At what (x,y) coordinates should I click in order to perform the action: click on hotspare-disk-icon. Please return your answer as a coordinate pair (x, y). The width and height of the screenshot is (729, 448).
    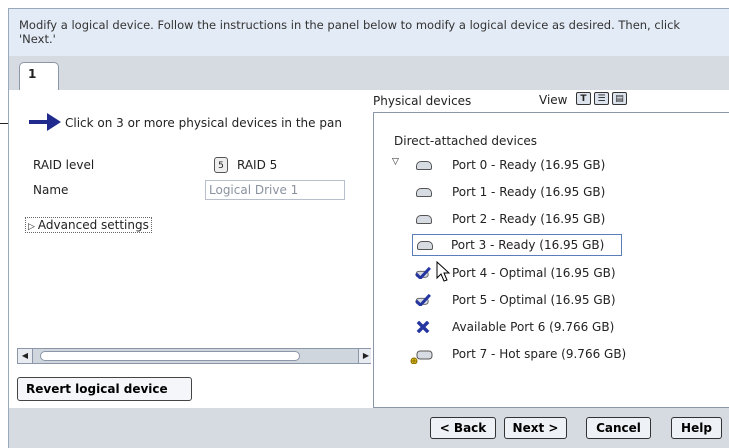
    Looking at the image, I should click on (421, 357).